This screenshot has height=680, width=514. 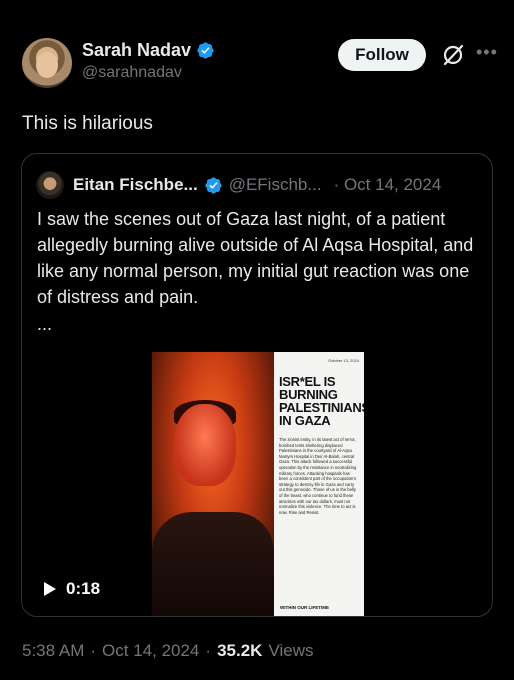 I want to click on quoted-date-text: Oct 14, 2024, so click(x=392, y=184).